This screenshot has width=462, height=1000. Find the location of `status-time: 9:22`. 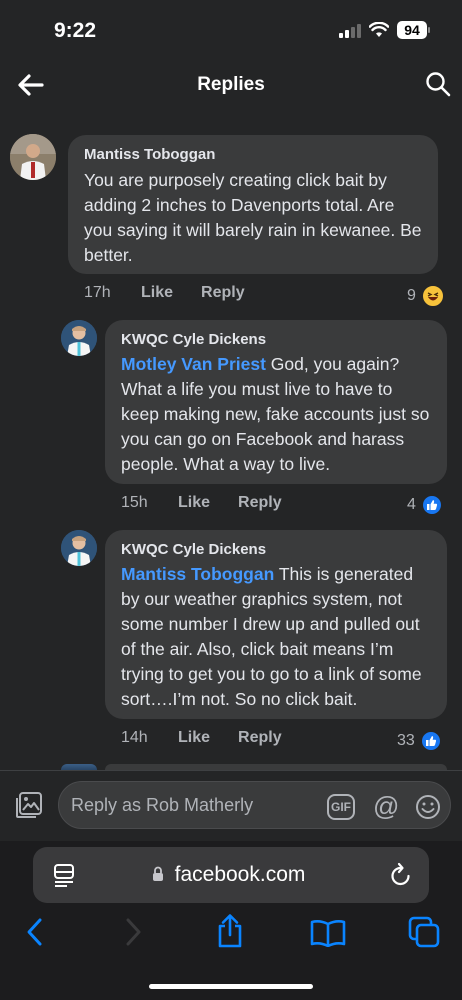

status-time: 9:22 is located at coordinates (75, 30).